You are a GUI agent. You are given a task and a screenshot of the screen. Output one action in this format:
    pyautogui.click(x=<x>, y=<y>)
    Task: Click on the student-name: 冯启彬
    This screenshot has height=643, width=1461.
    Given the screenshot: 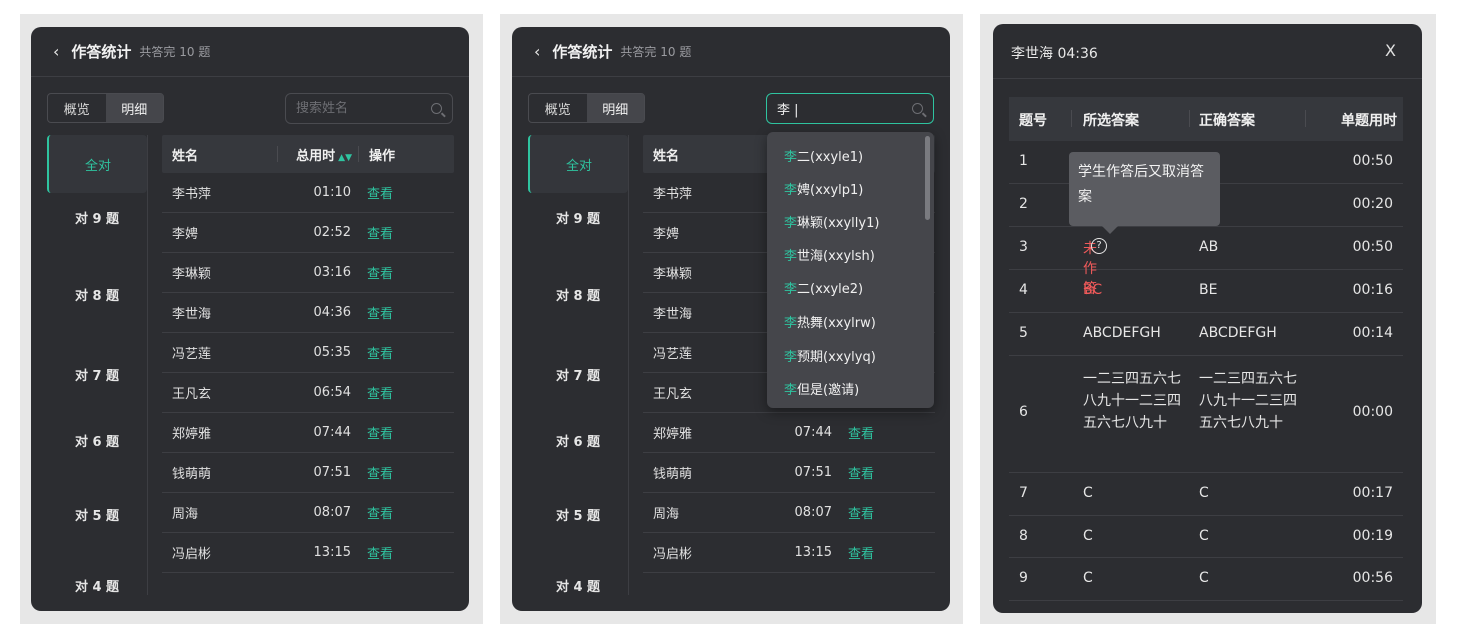 What is the action you would take?
    pyautogui.click(x=673, y=554)
    